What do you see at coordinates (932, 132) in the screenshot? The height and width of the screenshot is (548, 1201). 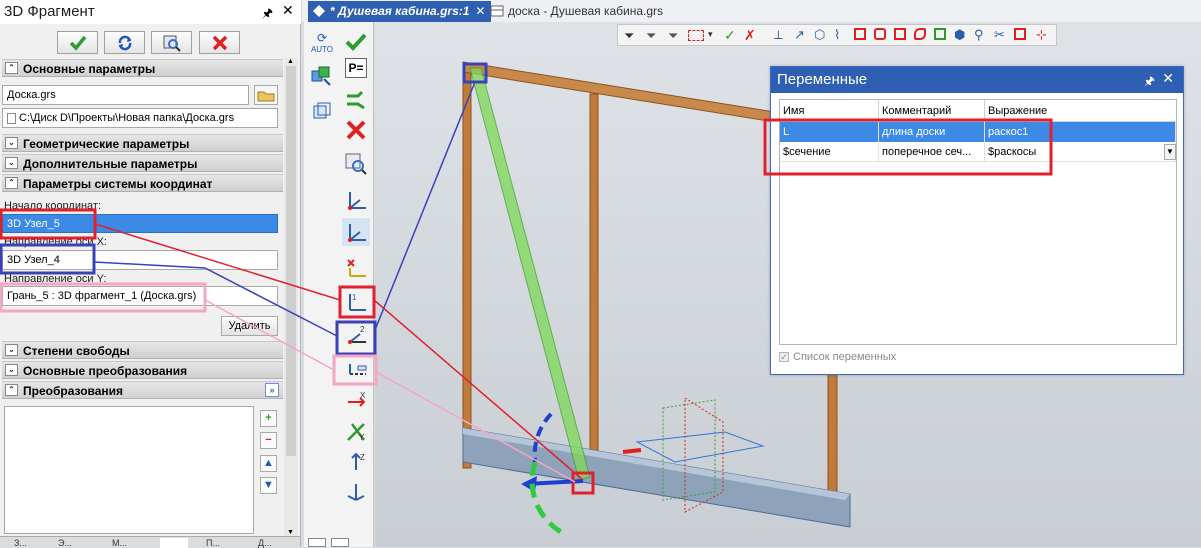 I see `cell-comment: длина доски` at bounding box center [932, 132].